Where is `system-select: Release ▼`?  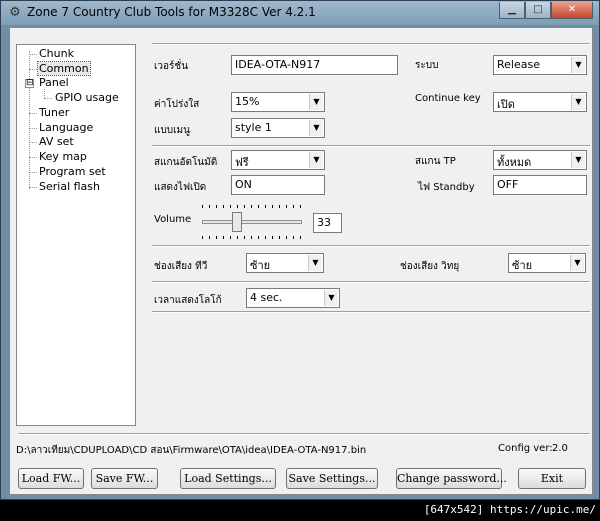 system-select: Release ▼ is located at coordinates (540, 65).